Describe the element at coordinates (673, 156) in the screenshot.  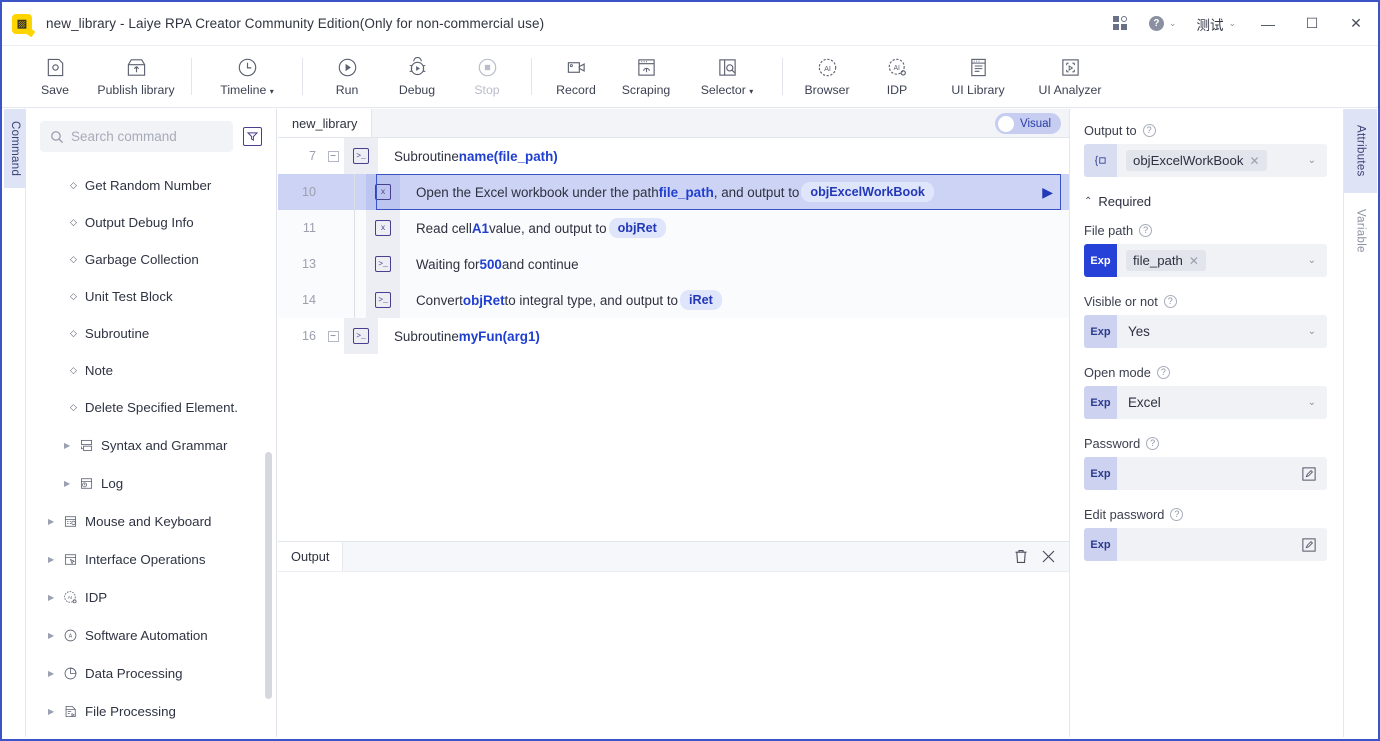
I see `code-row: 7− >_ Subroutine name(file_path)` at that location.